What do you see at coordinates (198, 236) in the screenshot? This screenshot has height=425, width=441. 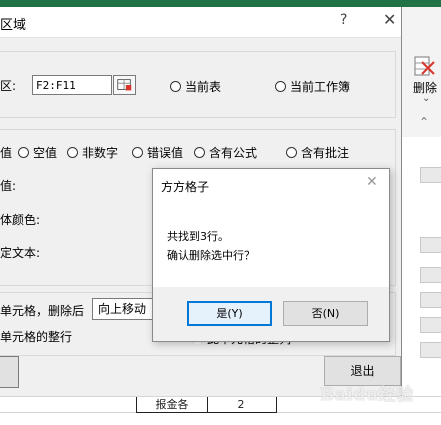 I see `message-text-found: 共找到3行。` at bounding box center [198, 236].